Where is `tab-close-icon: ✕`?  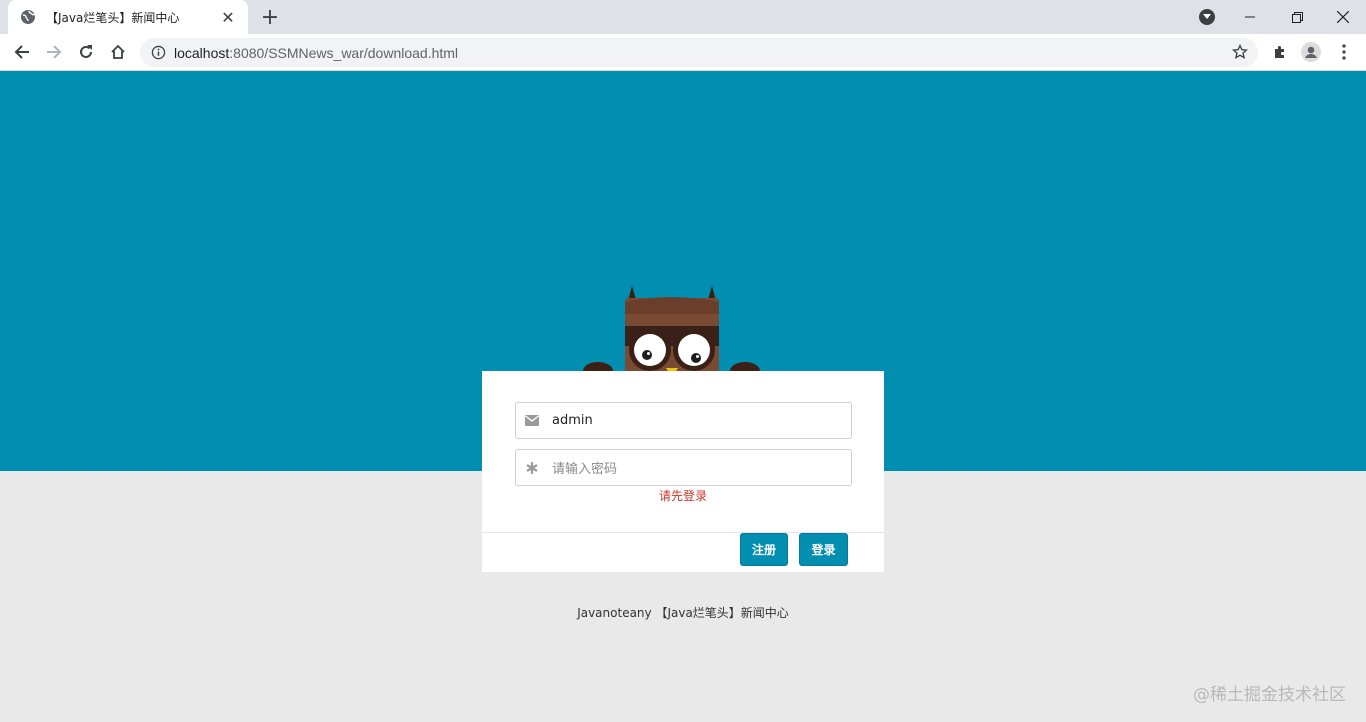 tab-close-icon: ✕ is located at coordinates (228, 17).